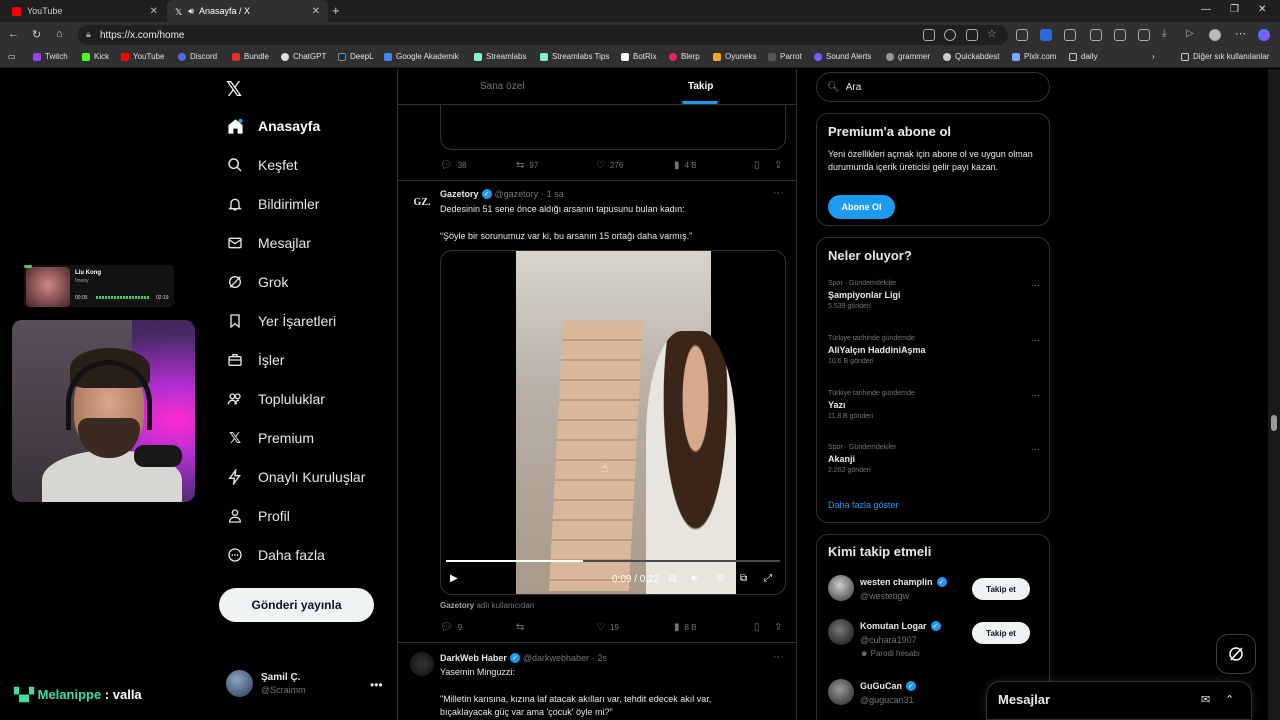 Image resolution: width=1280 pixels, height=720 pixels. What do you see at coordinates (684, 56) in the screenshot?
I see `bookmark-blerp: Blerp` at bounding box center [684, 56].